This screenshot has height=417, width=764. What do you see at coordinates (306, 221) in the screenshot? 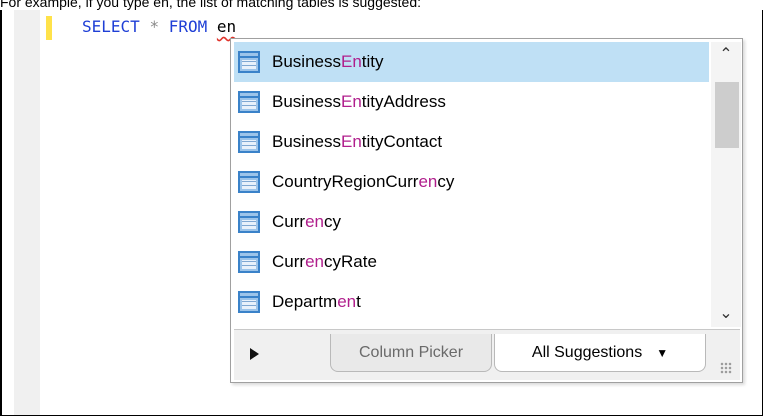
I see `suggestion-label: Currency` at bounding box center [306, 221].